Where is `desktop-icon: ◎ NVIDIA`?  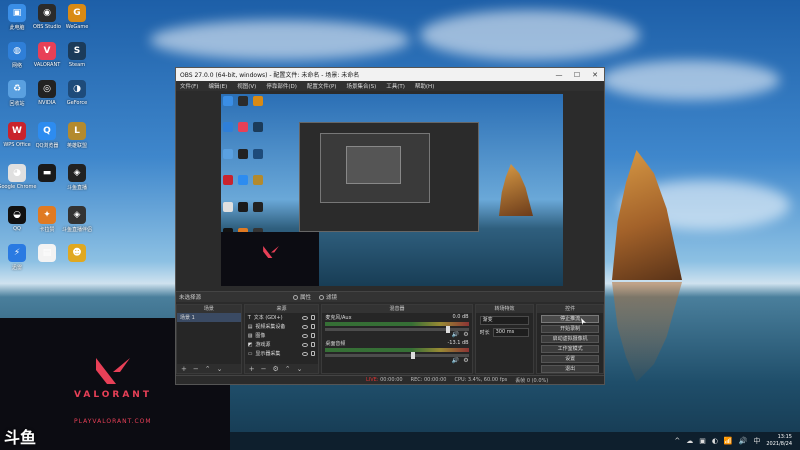
desktop-icon: ◎ NVIDIA is located at coordinates (47, 93).